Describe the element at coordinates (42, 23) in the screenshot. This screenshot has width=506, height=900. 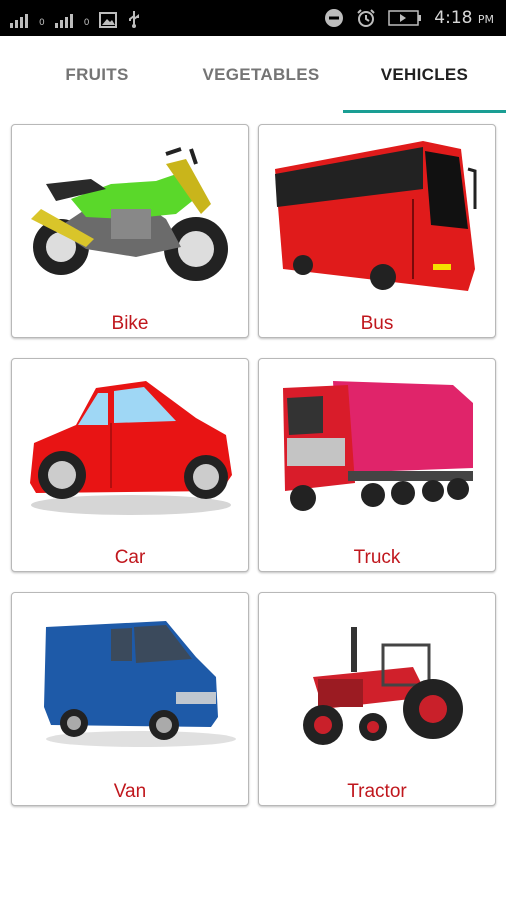
I see `network-label: 0` at that location.